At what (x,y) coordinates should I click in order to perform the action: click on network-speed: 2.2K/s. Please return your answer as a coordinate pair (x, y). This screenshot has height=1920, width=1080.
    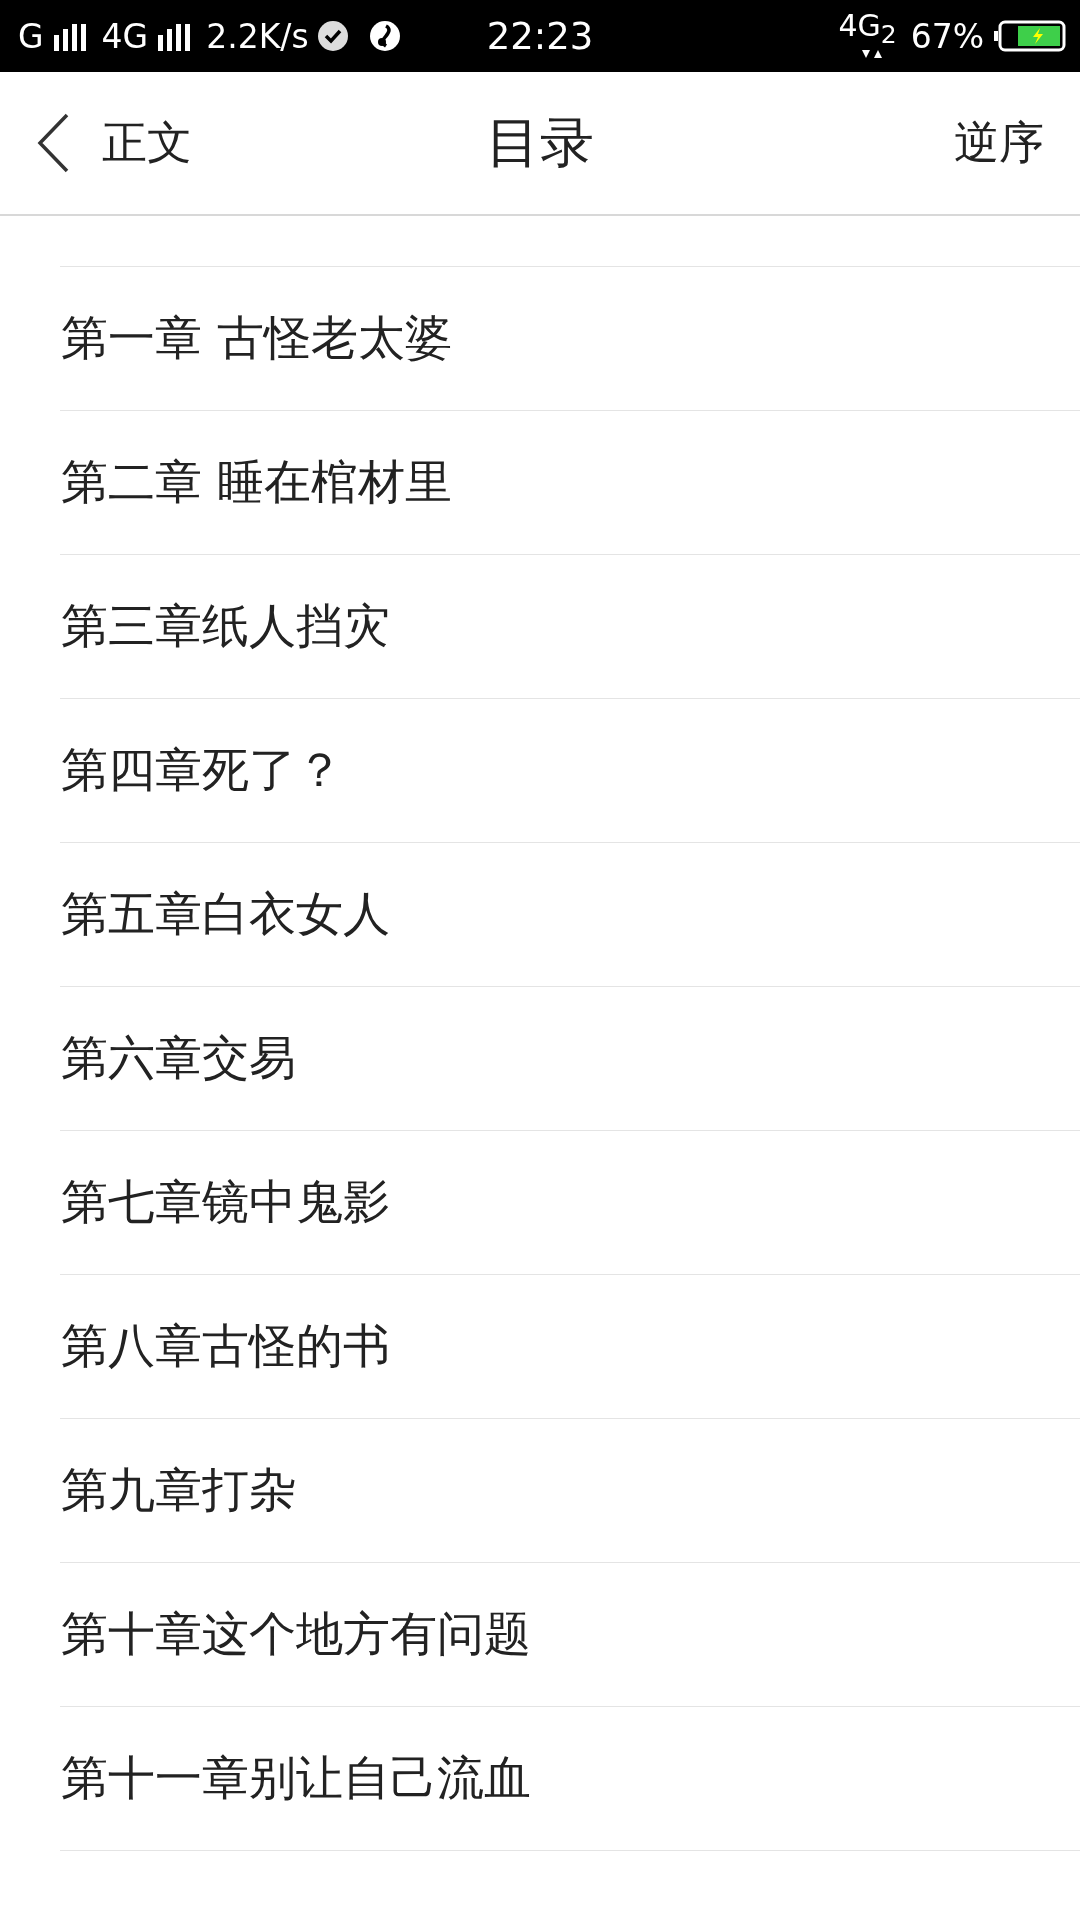
    Looking at the image, I should click on (257, 36).